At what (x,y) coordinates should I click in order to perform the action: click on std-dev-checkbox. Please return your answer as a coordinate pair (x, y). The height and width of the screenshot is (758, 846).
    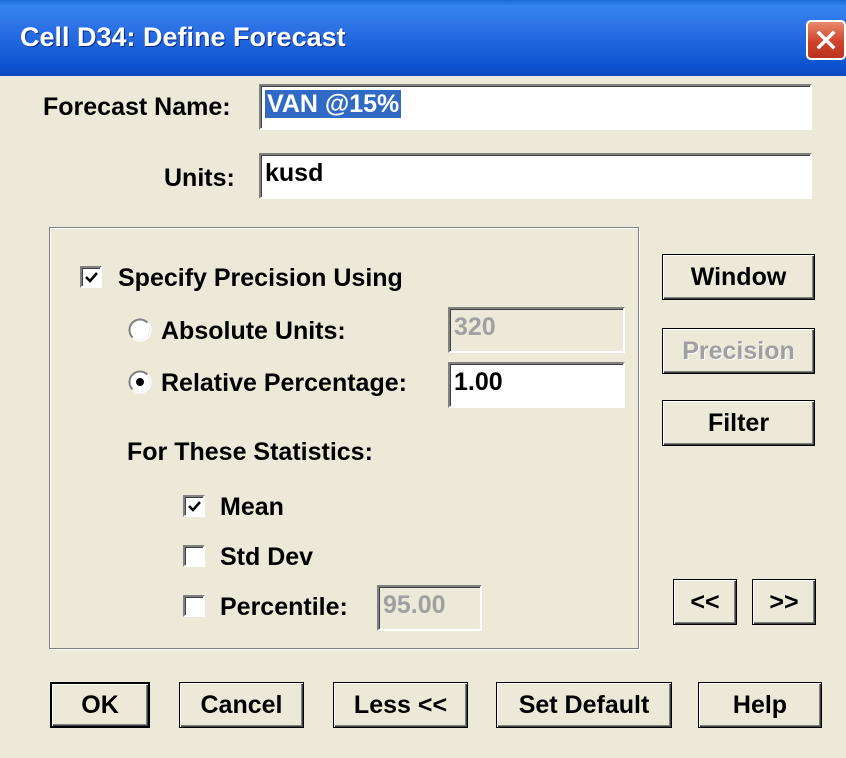
    Looking at the image, I should click on (194, 556).